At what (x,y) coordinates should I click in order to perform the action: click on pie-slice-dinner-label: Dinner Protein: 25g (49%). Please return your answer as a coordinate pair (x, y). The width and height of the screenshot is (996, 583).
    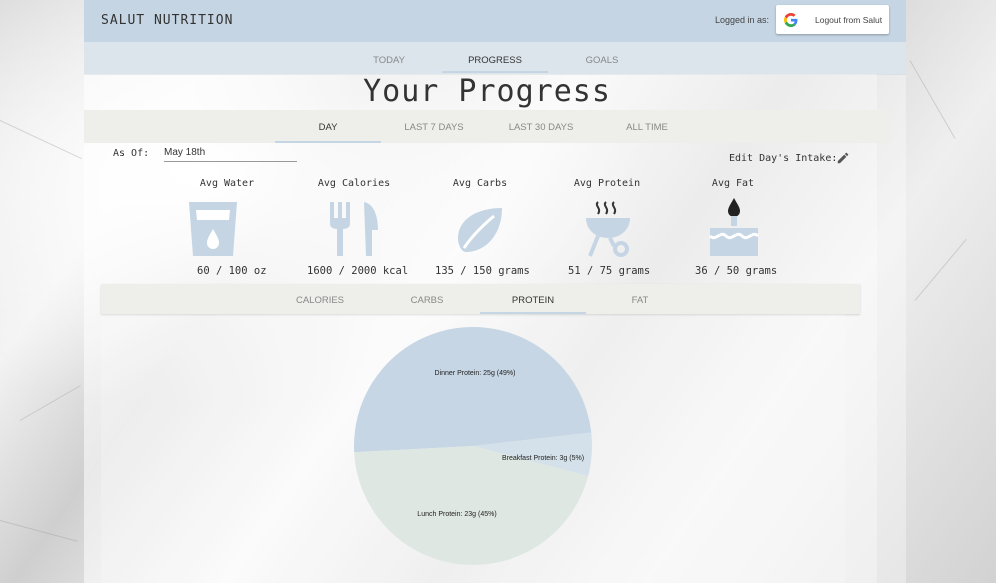
    Looking at the image, I should click on (475, 373).